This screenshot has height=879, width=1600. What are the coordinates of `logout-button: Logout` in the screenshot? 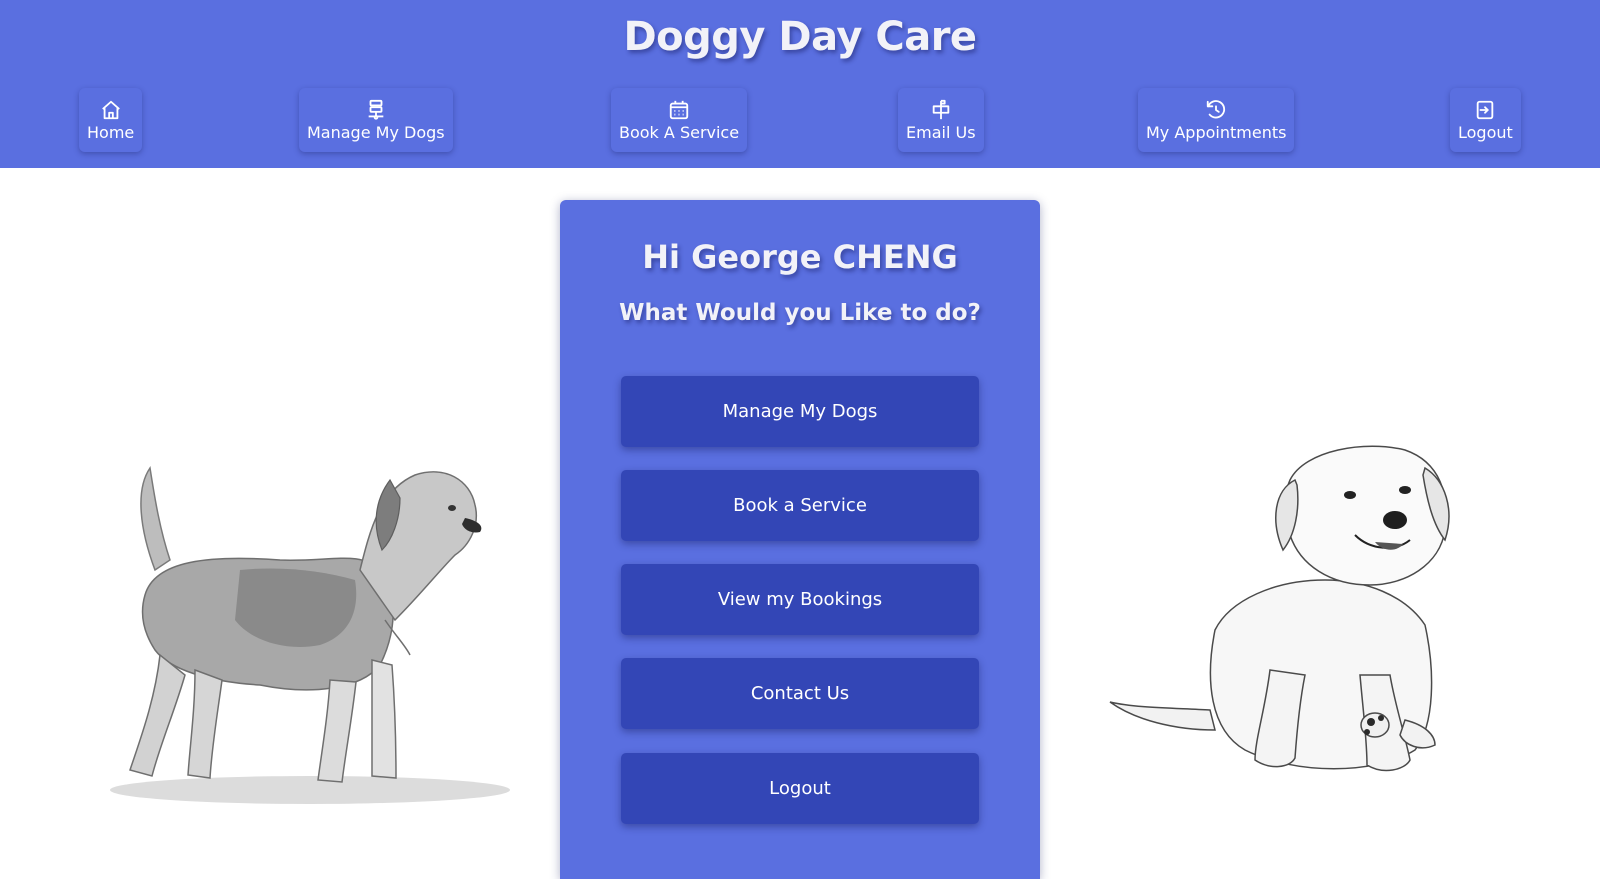 It's located at (800, 788).